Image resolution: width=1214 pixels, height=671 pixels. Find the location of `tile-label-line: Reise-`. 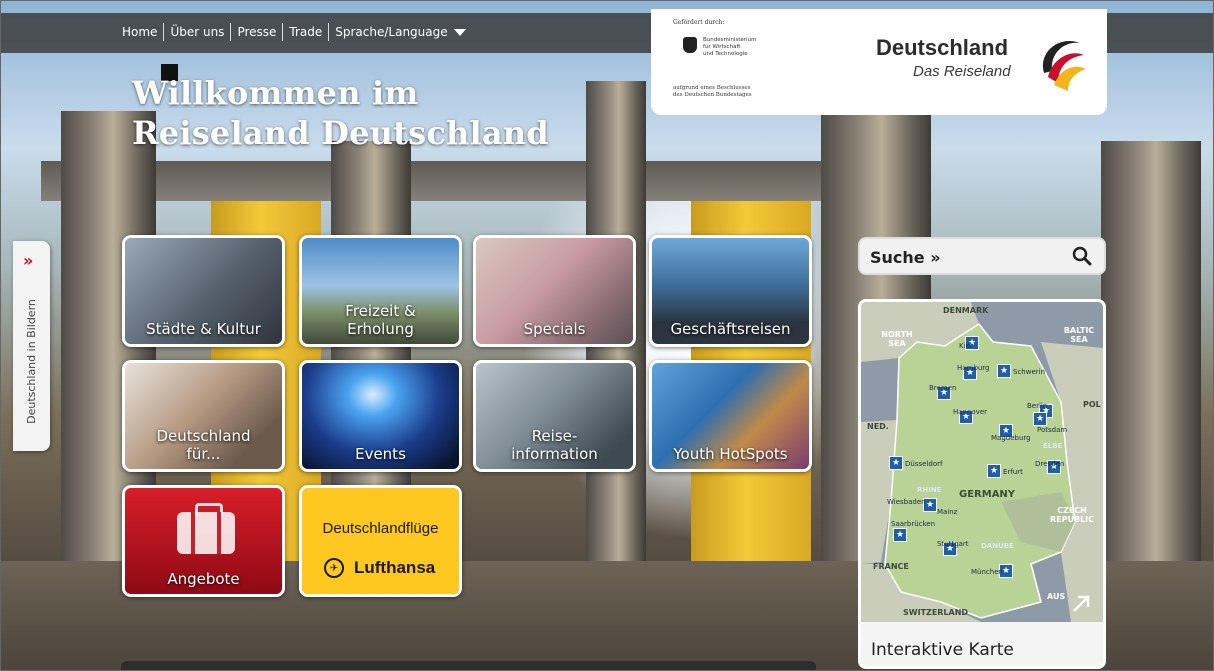

tile-label-line: Reise- is located at coordinates (554, 436).